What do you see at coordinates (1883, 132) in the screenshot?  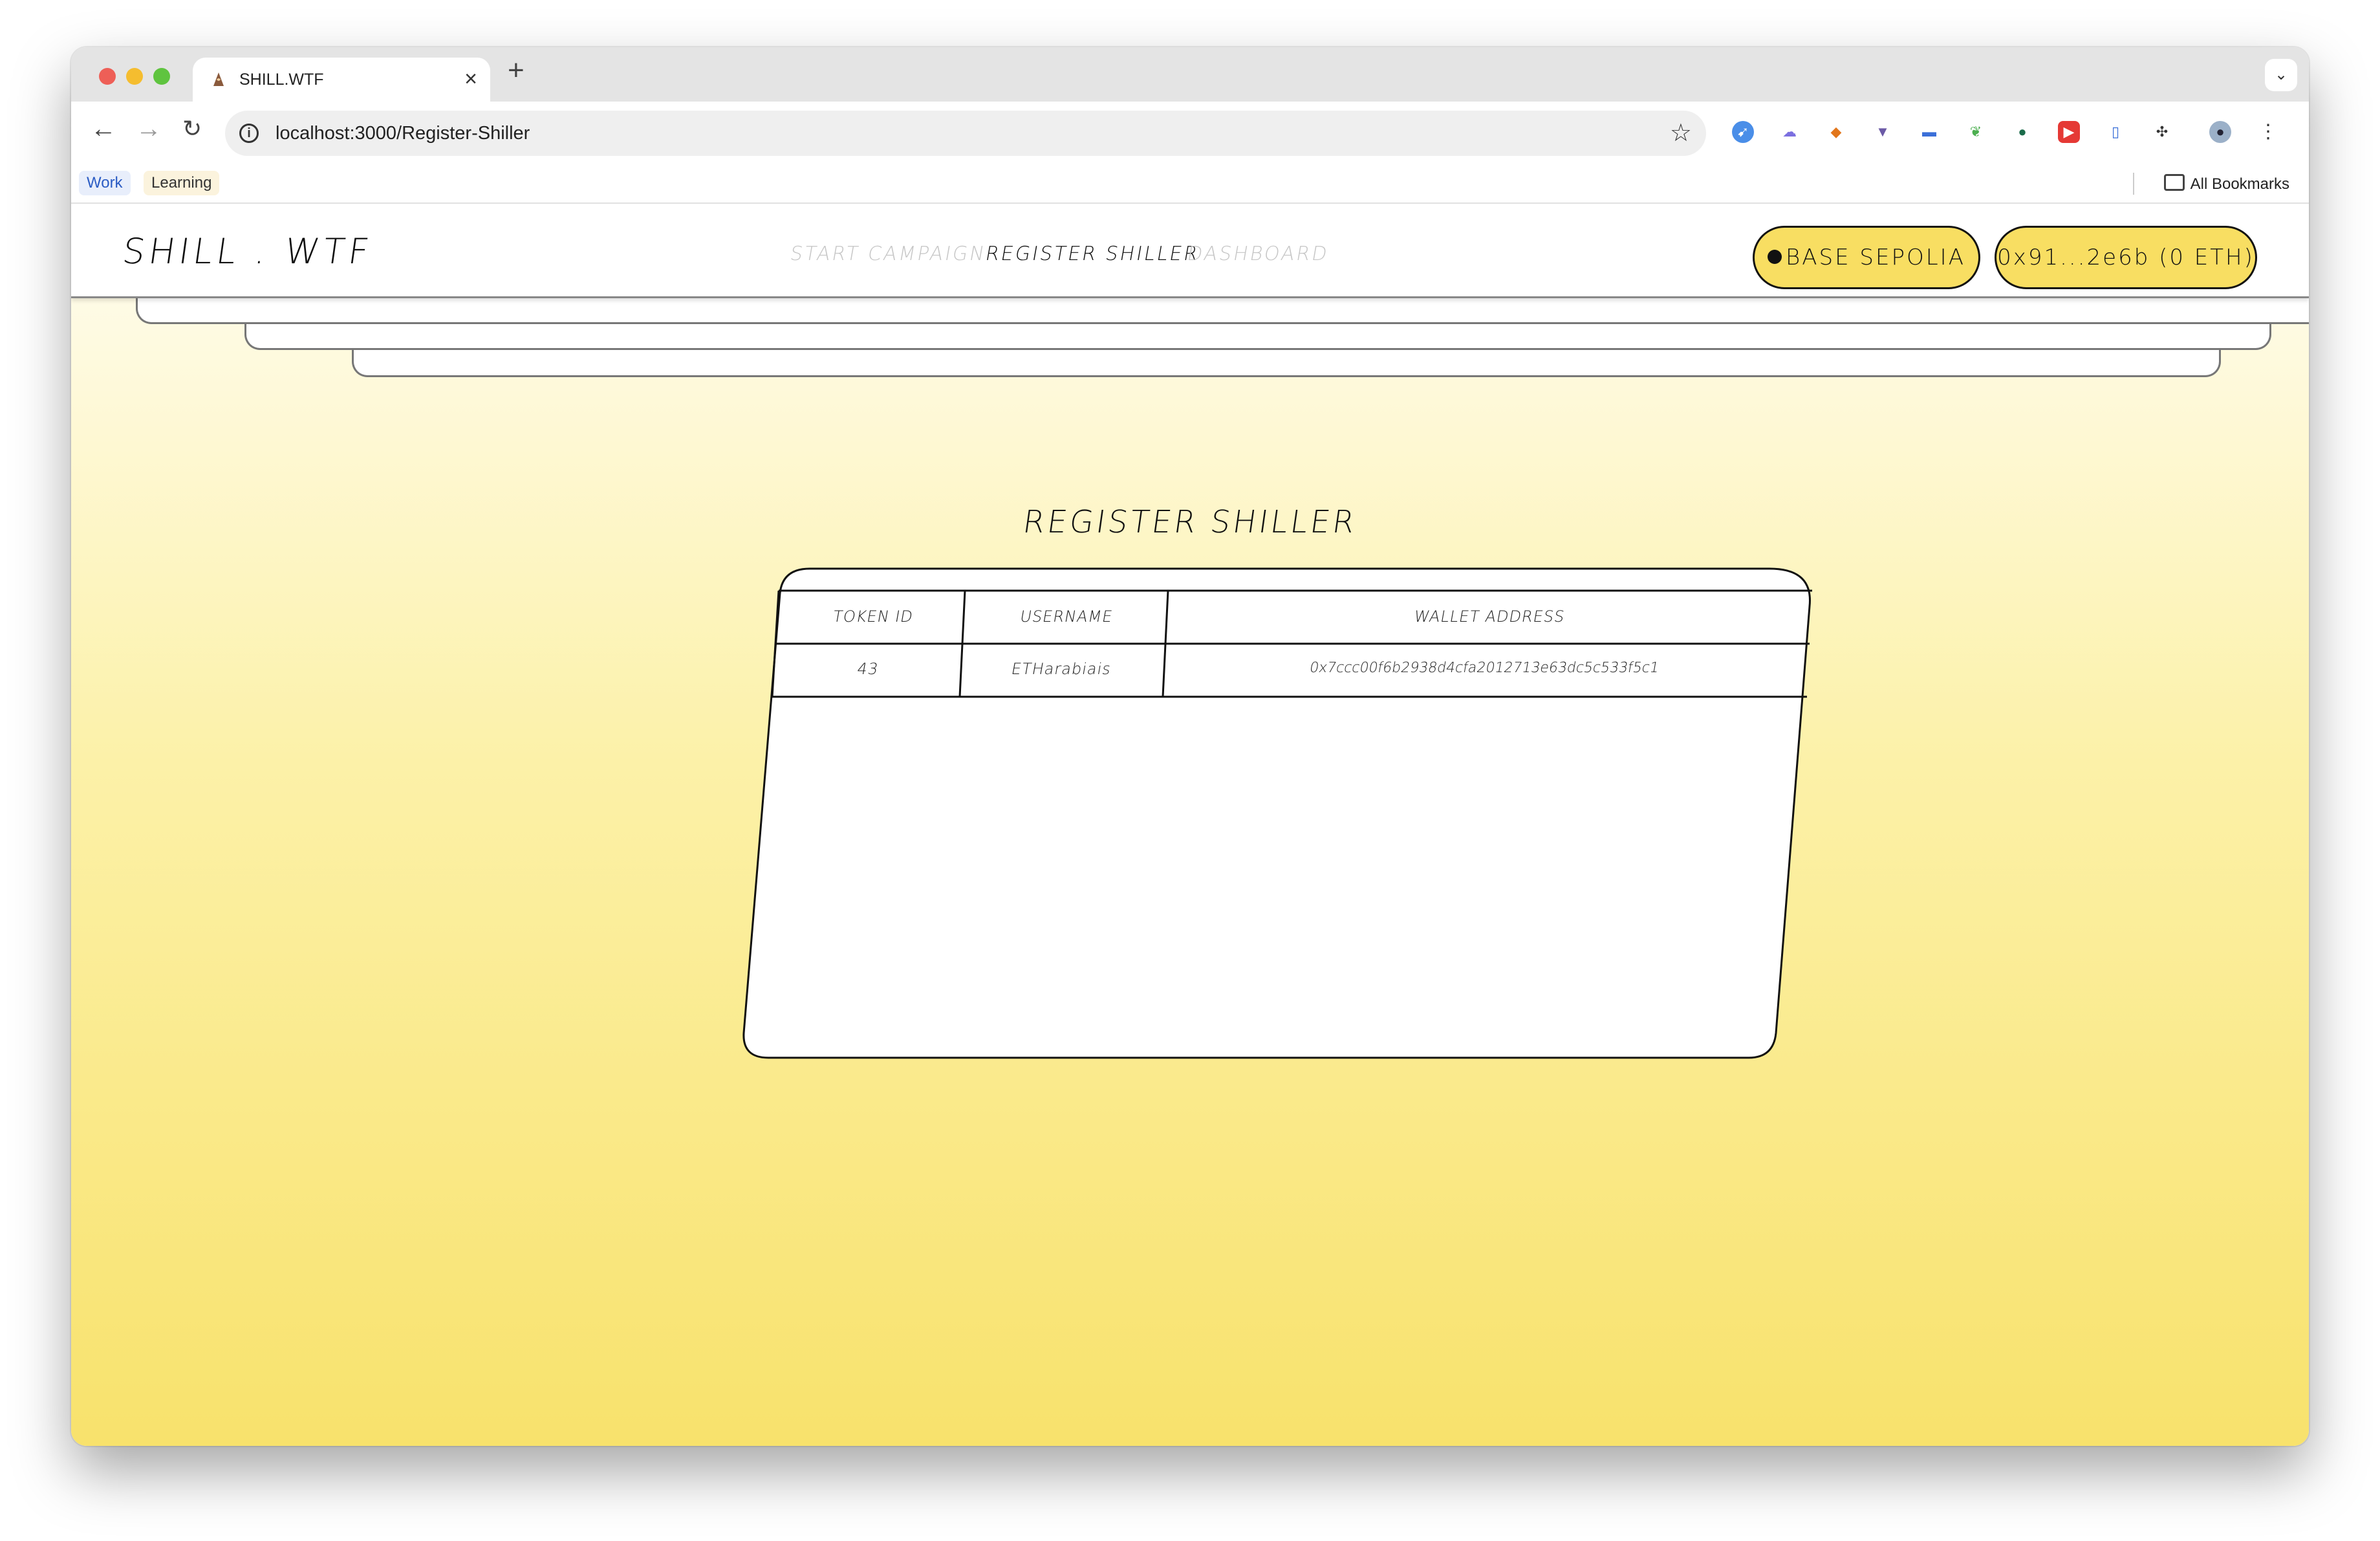 I see `wolf-extension-icon: ▼` at bounding box center [1883, 132].